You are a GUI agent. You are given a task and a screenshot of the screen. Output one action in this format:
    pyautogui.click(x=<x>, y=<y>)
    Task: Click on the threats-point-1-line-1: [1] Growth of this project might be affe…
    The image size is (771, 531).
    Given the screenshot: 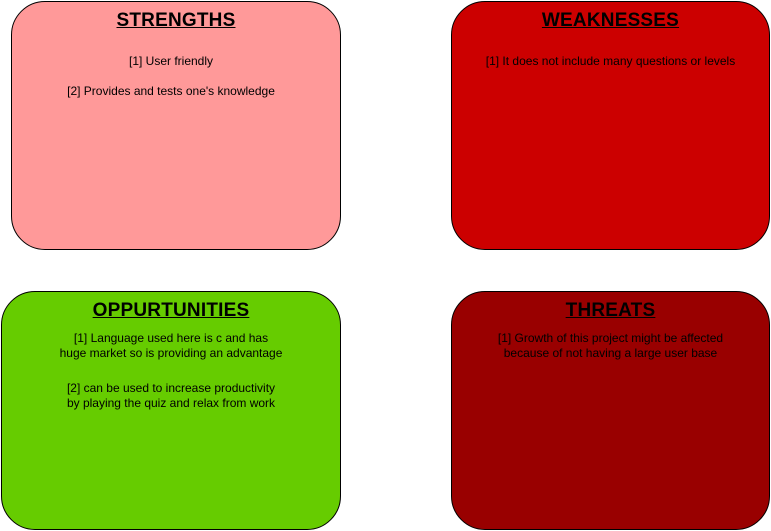 What is the action you would take?
    pyautogui.click(x=610, y=338)
    